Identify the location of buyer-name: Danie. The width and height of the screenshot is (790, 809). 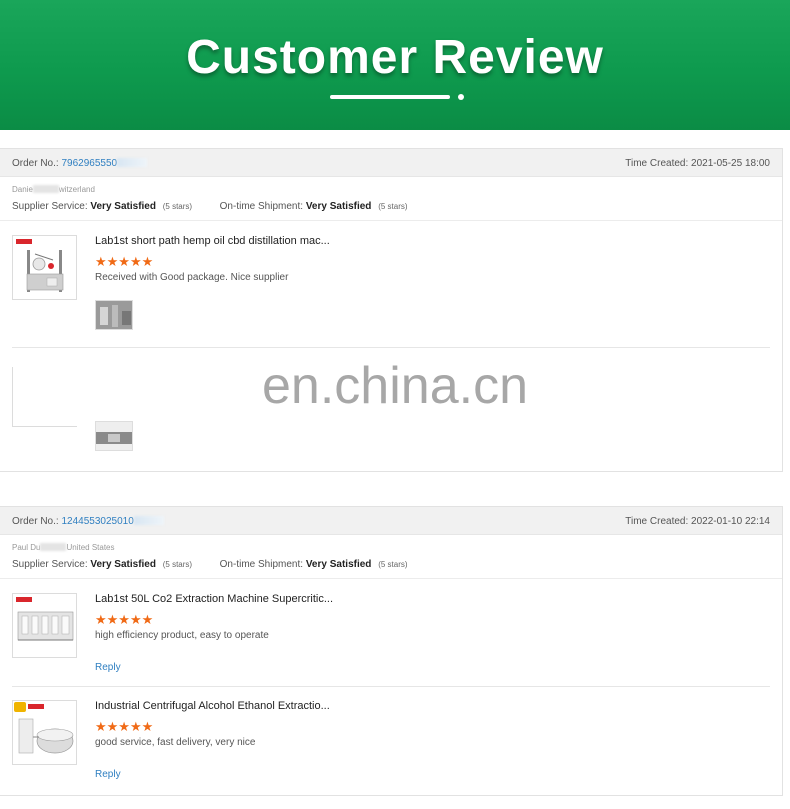
(22, 189).